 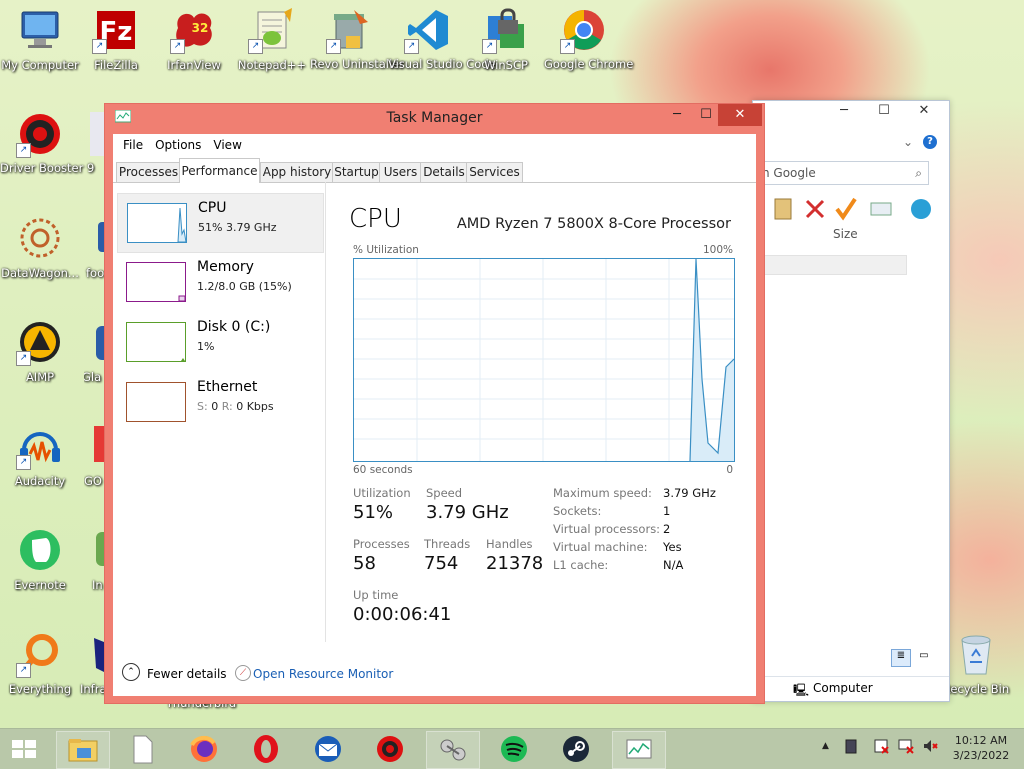 I want to click on battery-icon, so click(x=851, y=747).